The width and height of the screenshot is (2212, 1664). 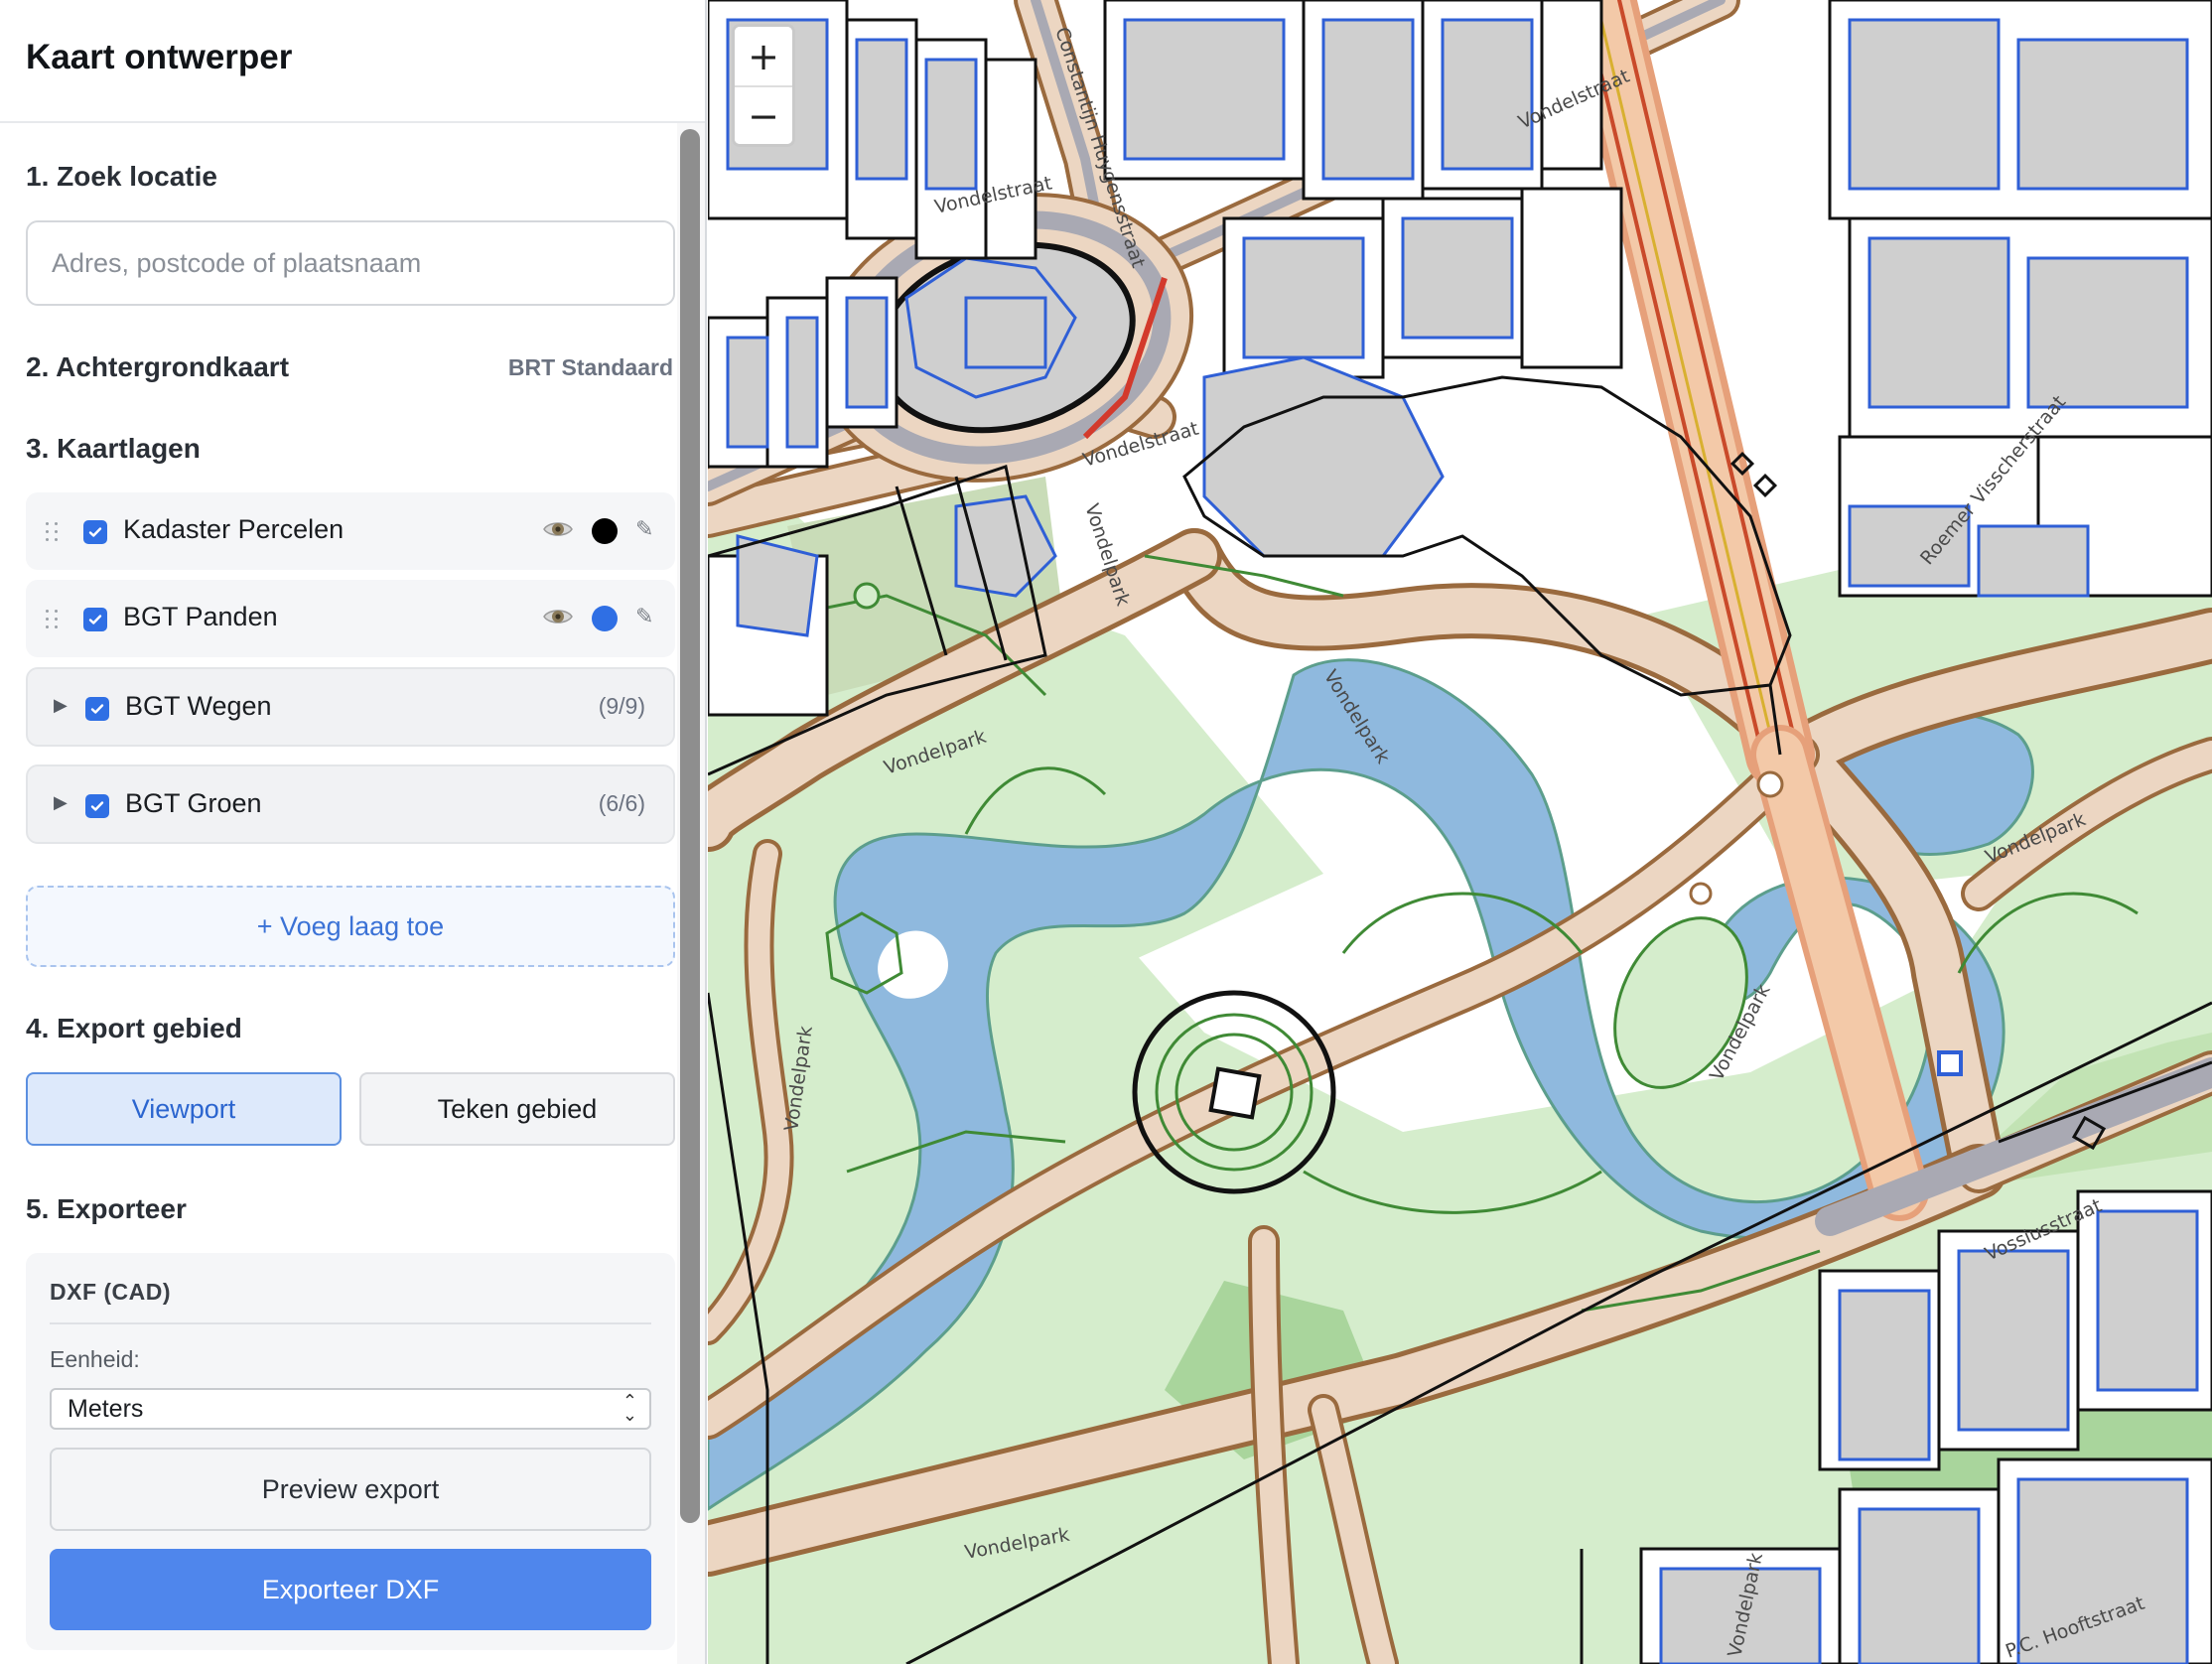 I want to click on viewport-option-button: Viewport, so click(x=184, y=1109).